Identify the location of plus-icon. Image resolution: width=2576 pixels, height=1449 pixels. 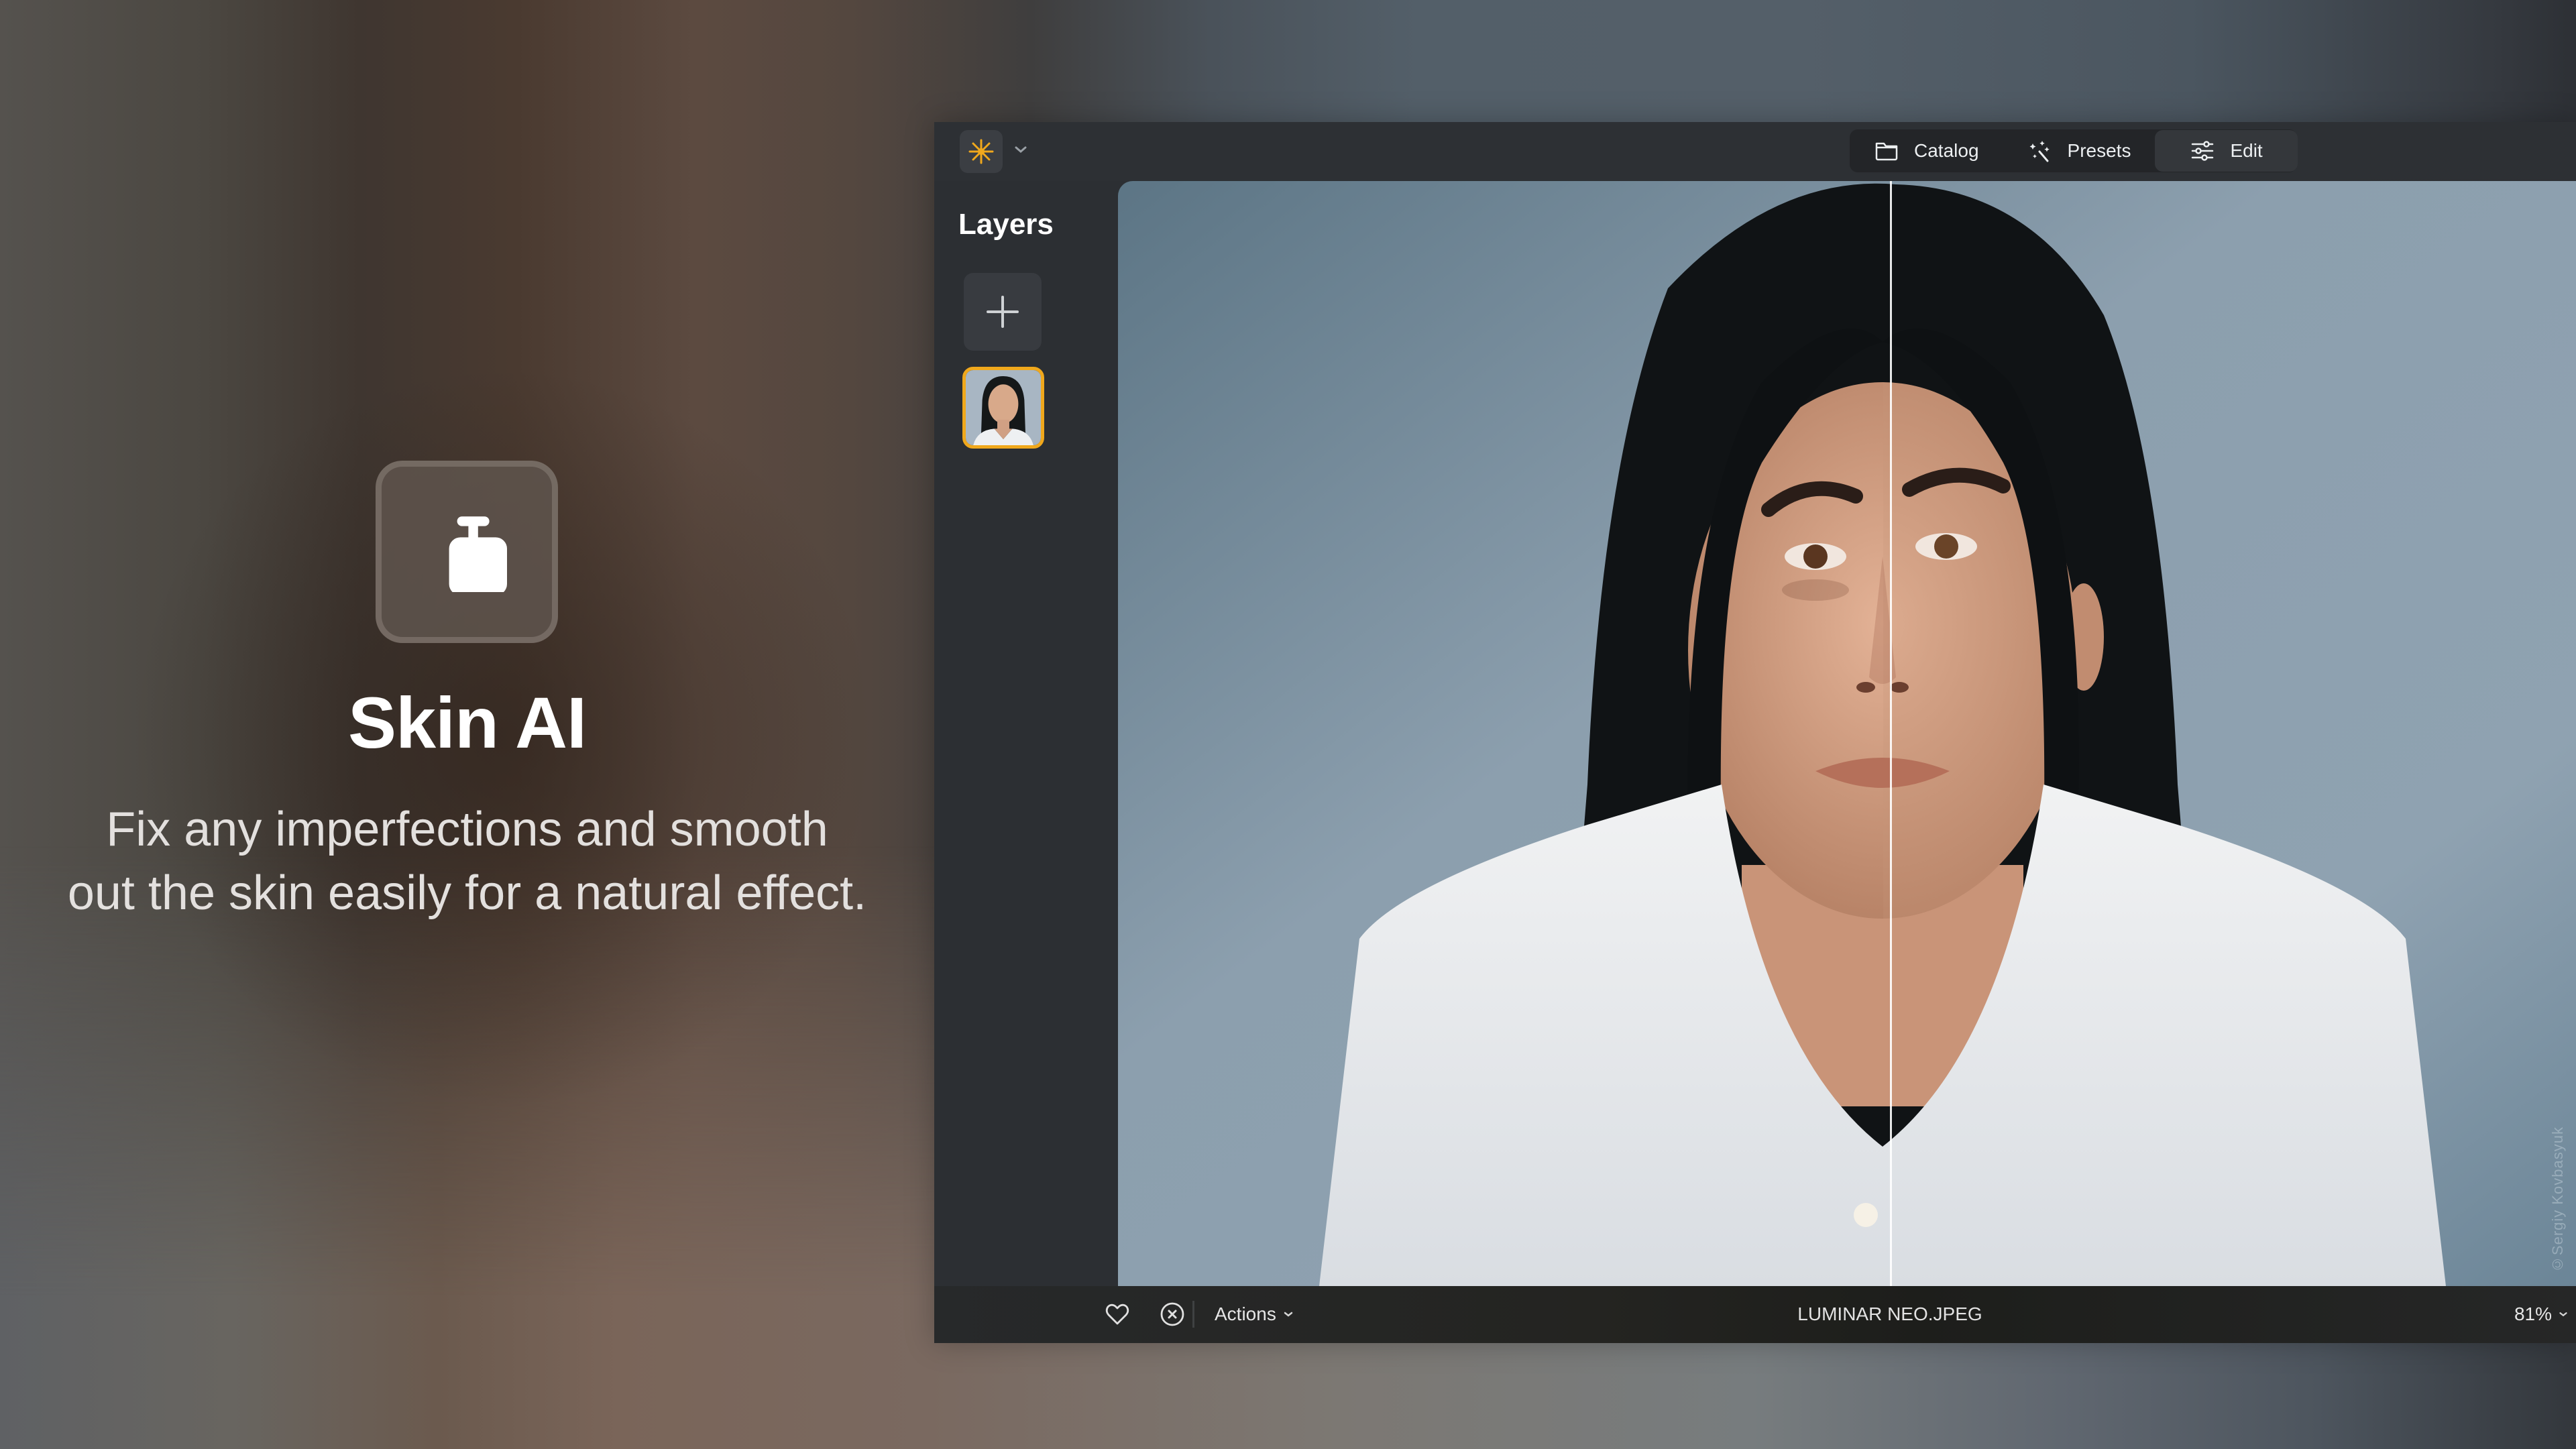
(1003, 312).